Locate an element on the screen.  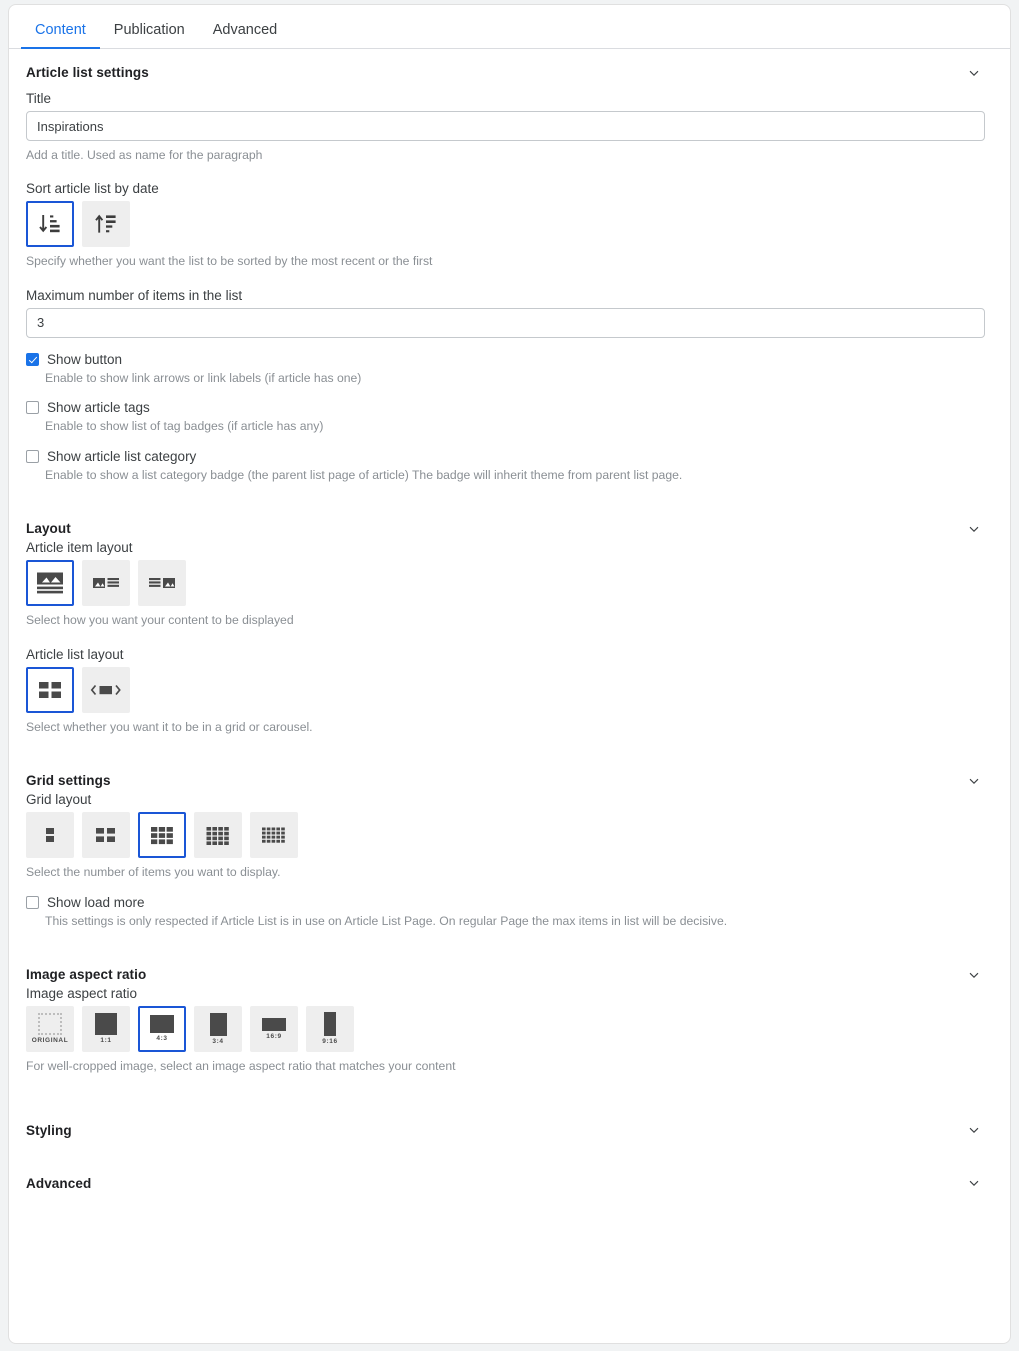
show-article-list-category-label: Show article list category is located at coordinates (122, 456).